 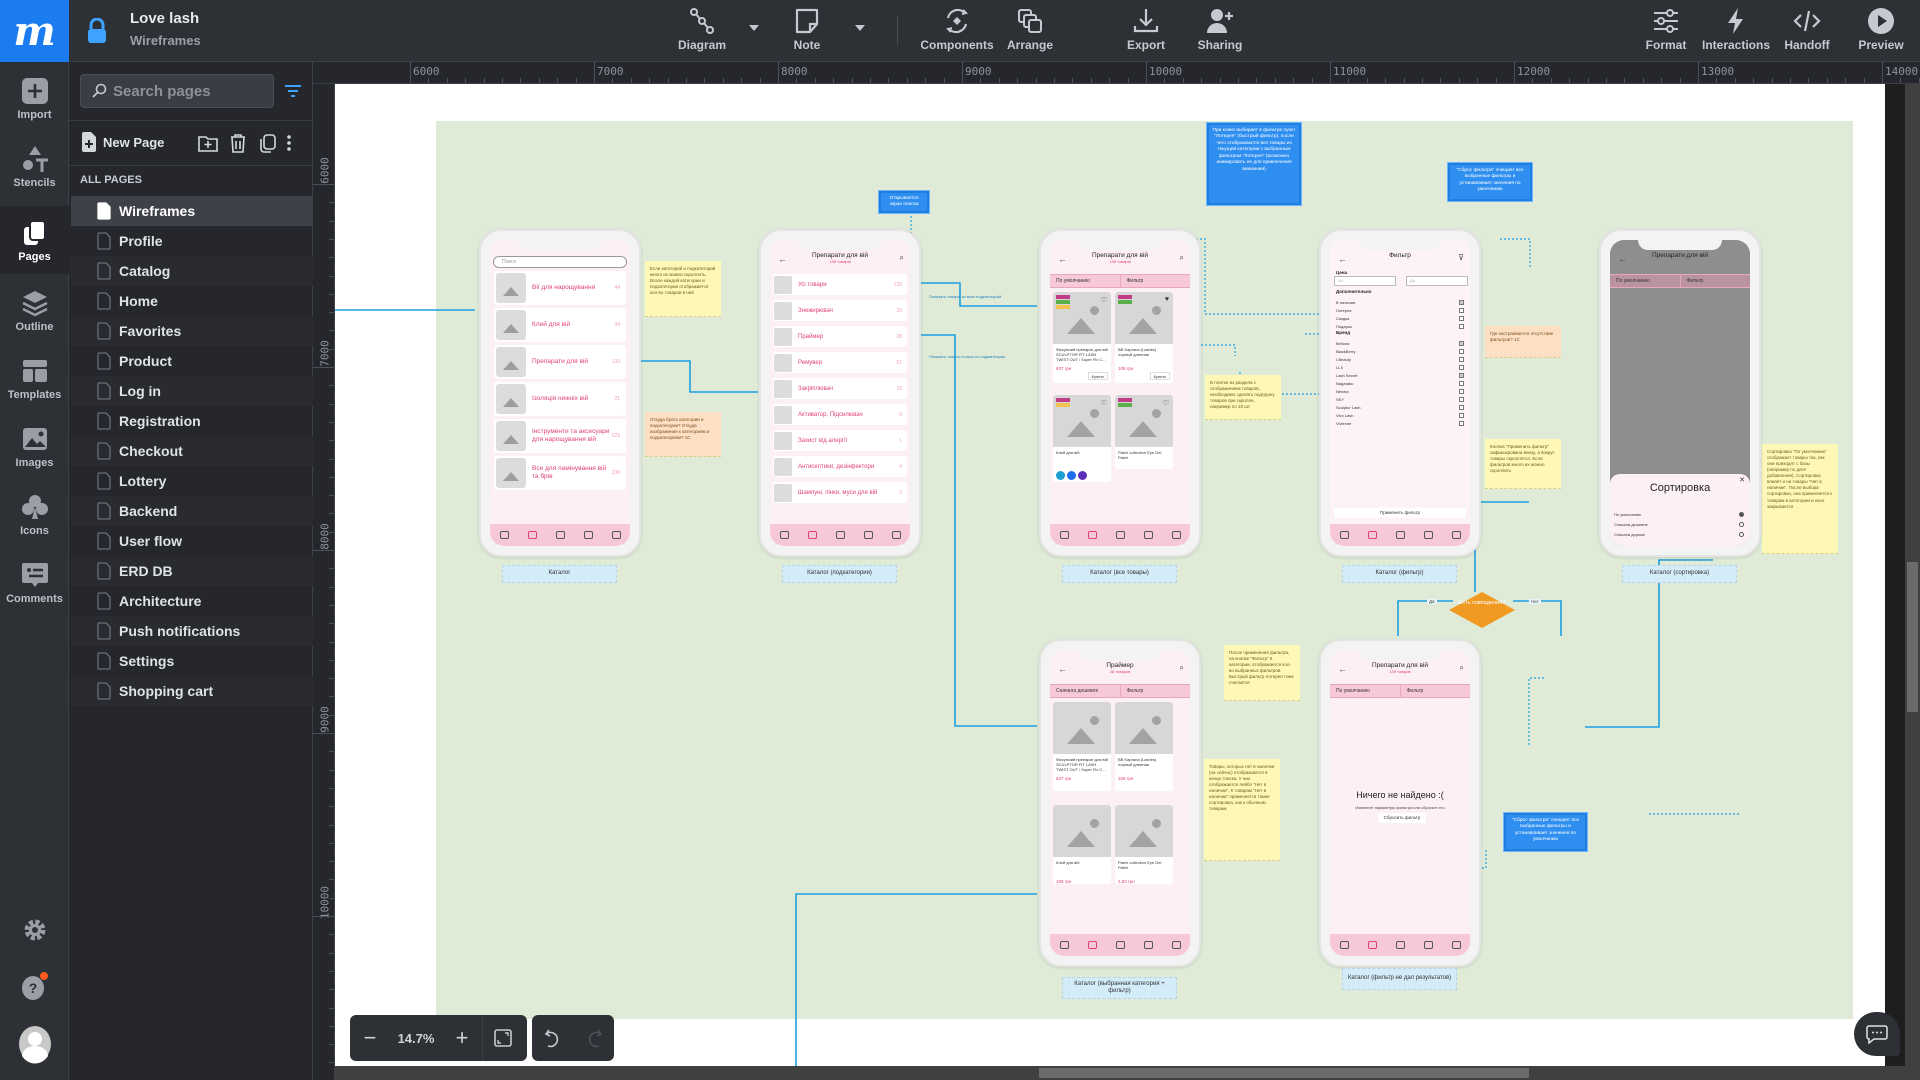 What do you see at coordinates (1912, 637) in the screenshot?
I see `vertical-scroll-thumb` at bounding box center [1912, 637].